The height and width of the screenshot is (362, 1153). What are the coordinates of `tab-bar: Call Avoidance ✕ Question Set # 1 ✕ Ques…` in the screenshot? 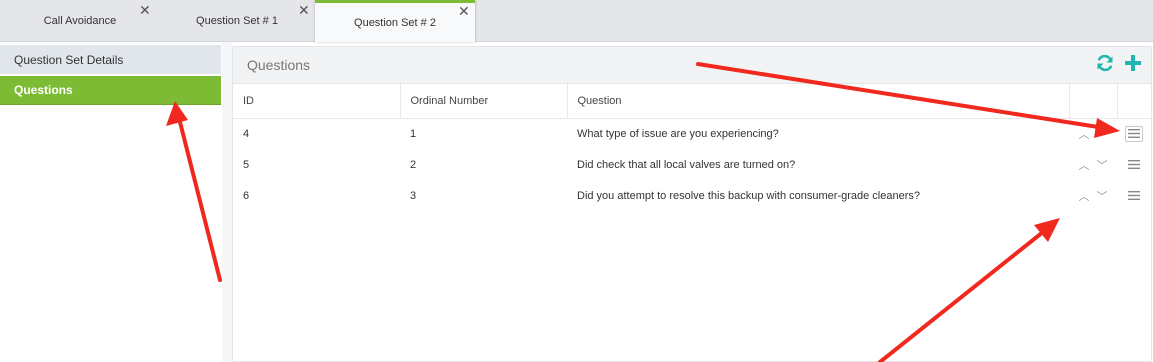 It's located at (576, 21).